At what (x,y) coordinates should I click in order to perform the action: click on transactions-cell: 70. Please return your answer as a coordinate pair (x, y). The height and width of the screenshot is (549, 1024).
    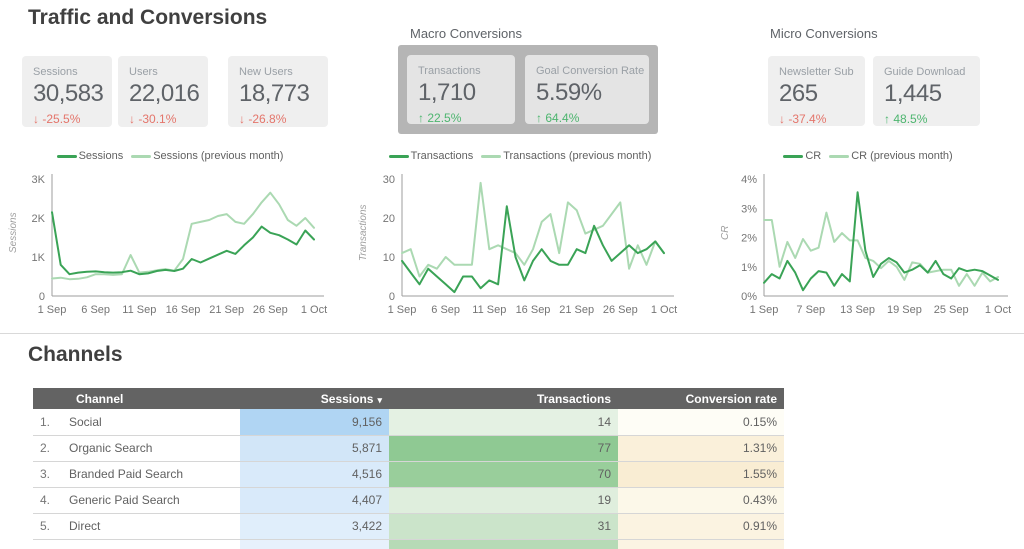
    Looking at the image, I should click on (503, 474).